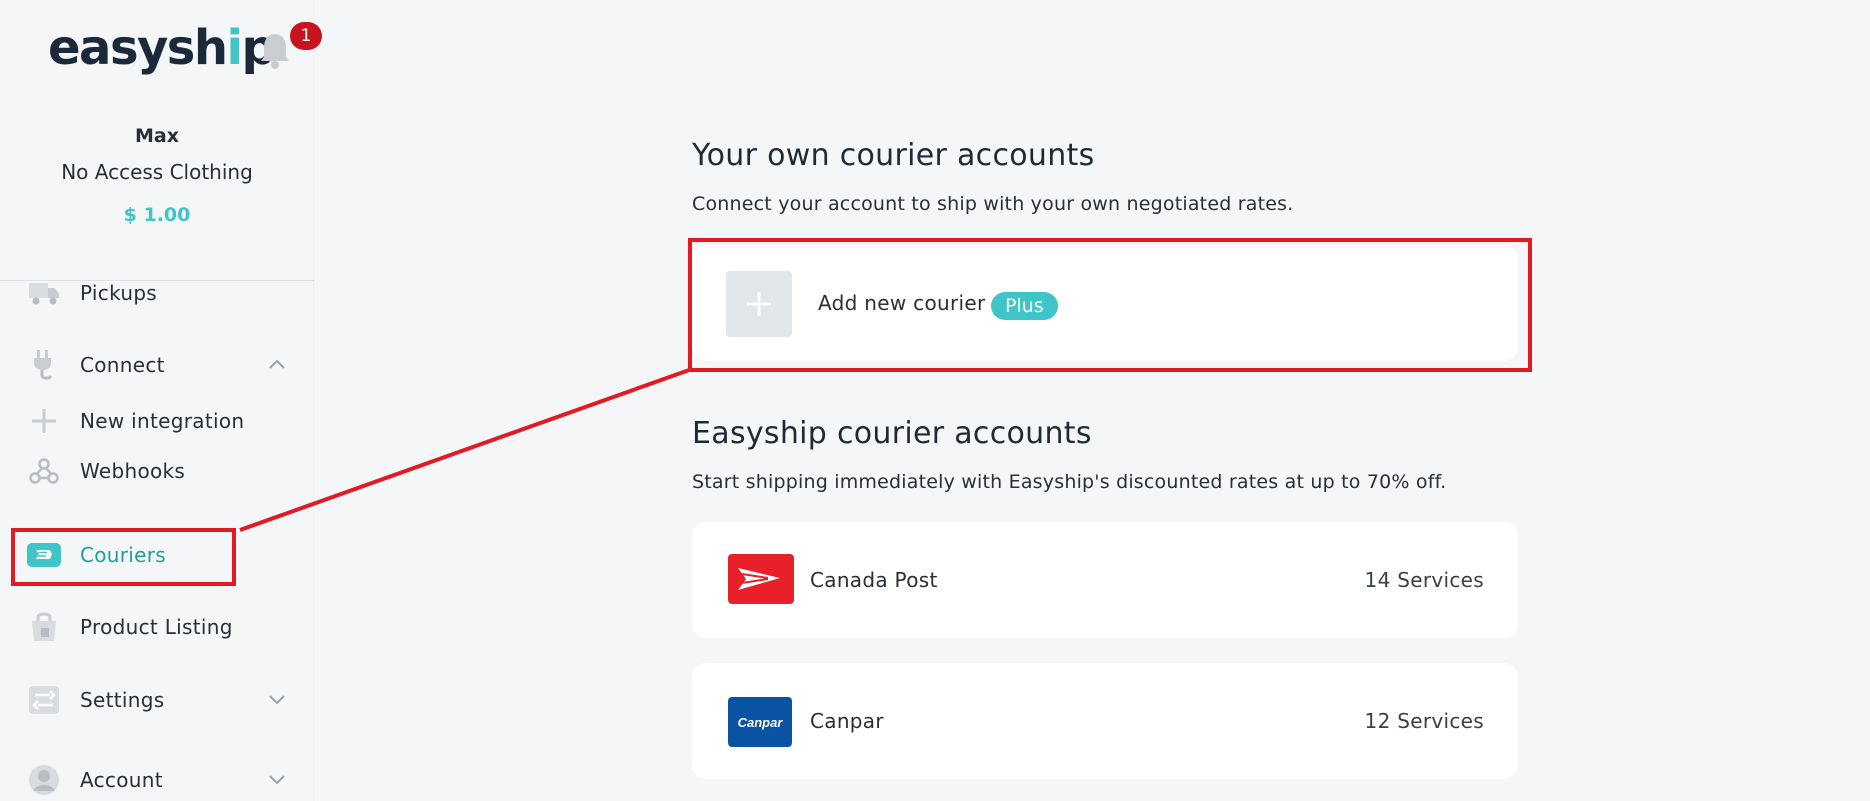 The width and height of the screenshot is (1870, 801). I want to click on settings-icon, so click(44, 700).